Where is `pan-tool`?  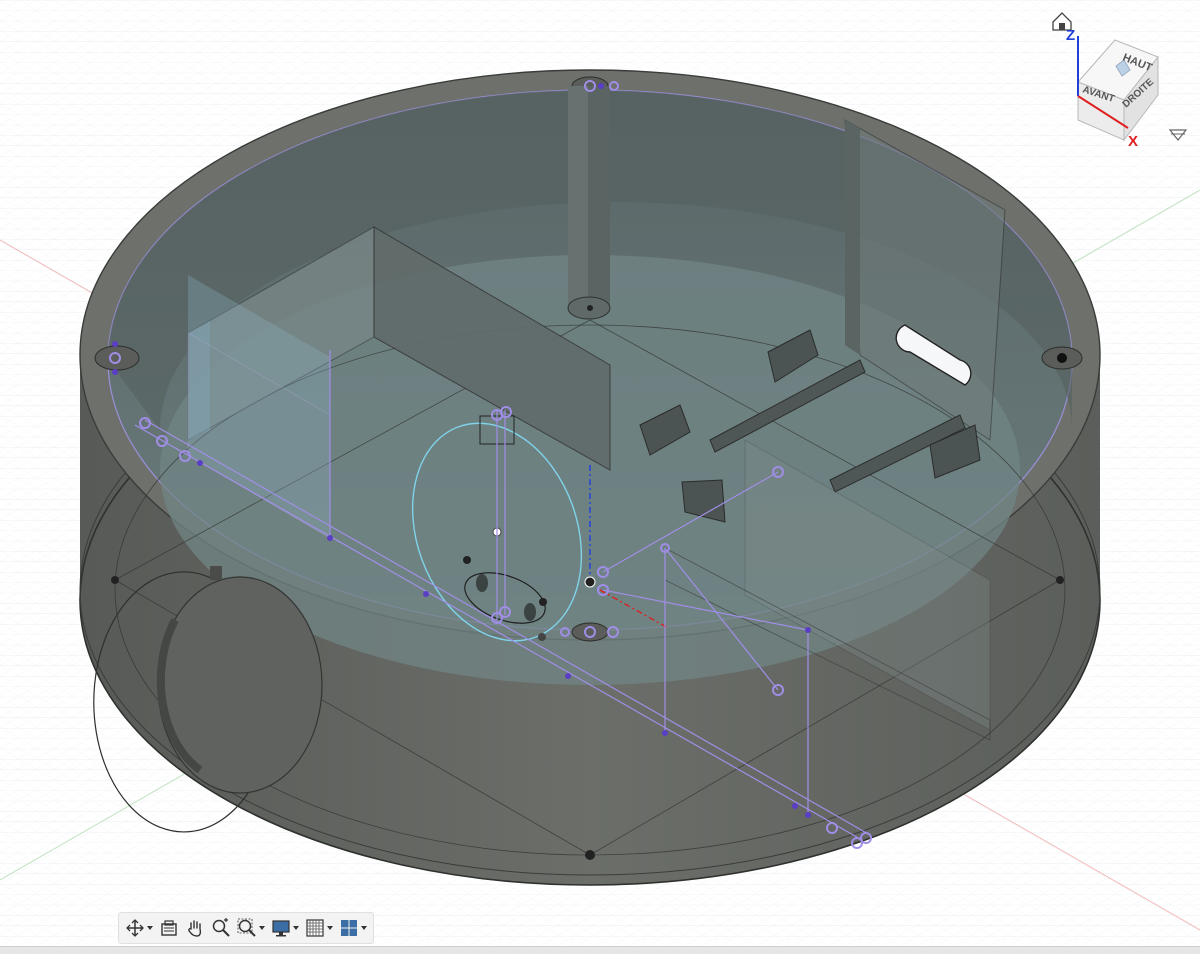 pan-tool is located at coordinates (195, 928).